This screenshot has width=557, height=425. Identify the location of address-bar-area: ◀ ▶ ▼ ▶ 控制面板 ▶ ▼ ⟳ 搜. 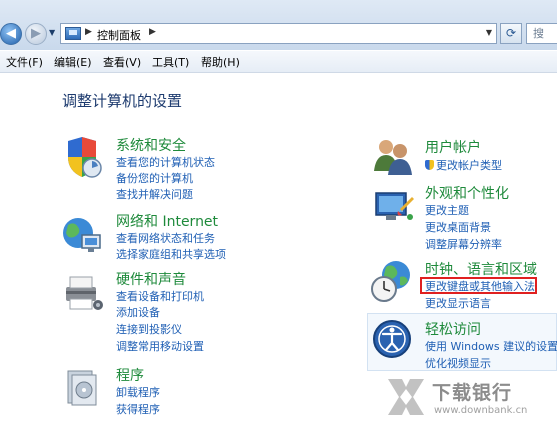
(278, 25).